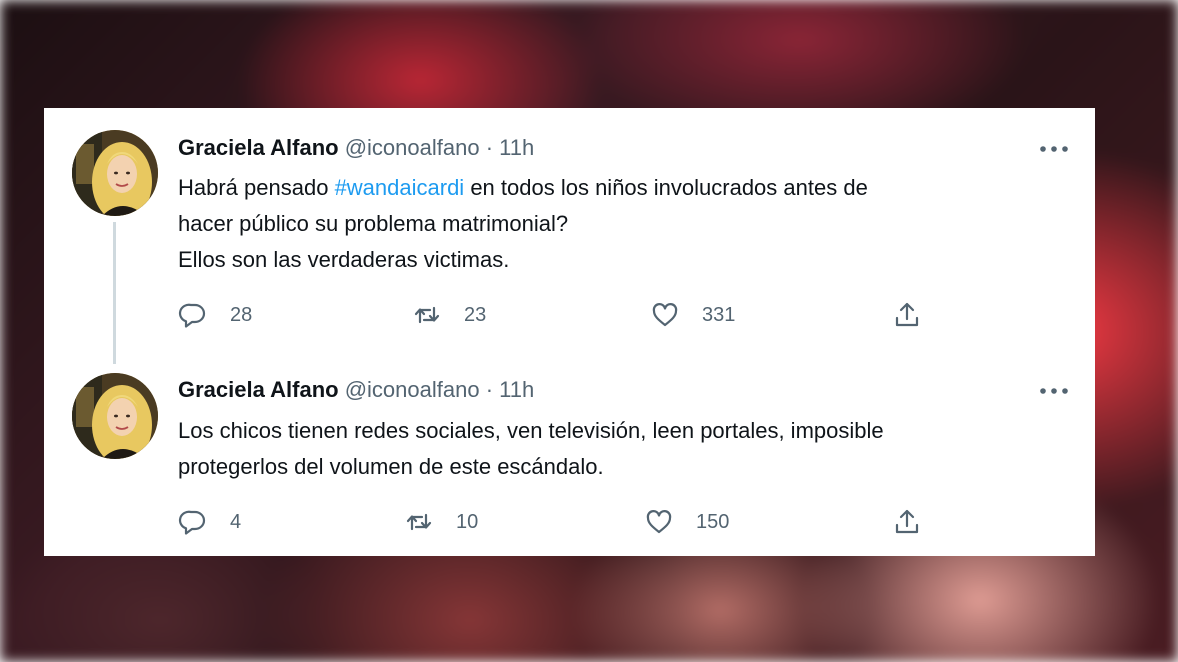 This screenshot has height=662, width=1178. What do you see at coordinates (241, 314) in the screenshot?
I see `reply-count: 28` at bounding box center [241, 314].